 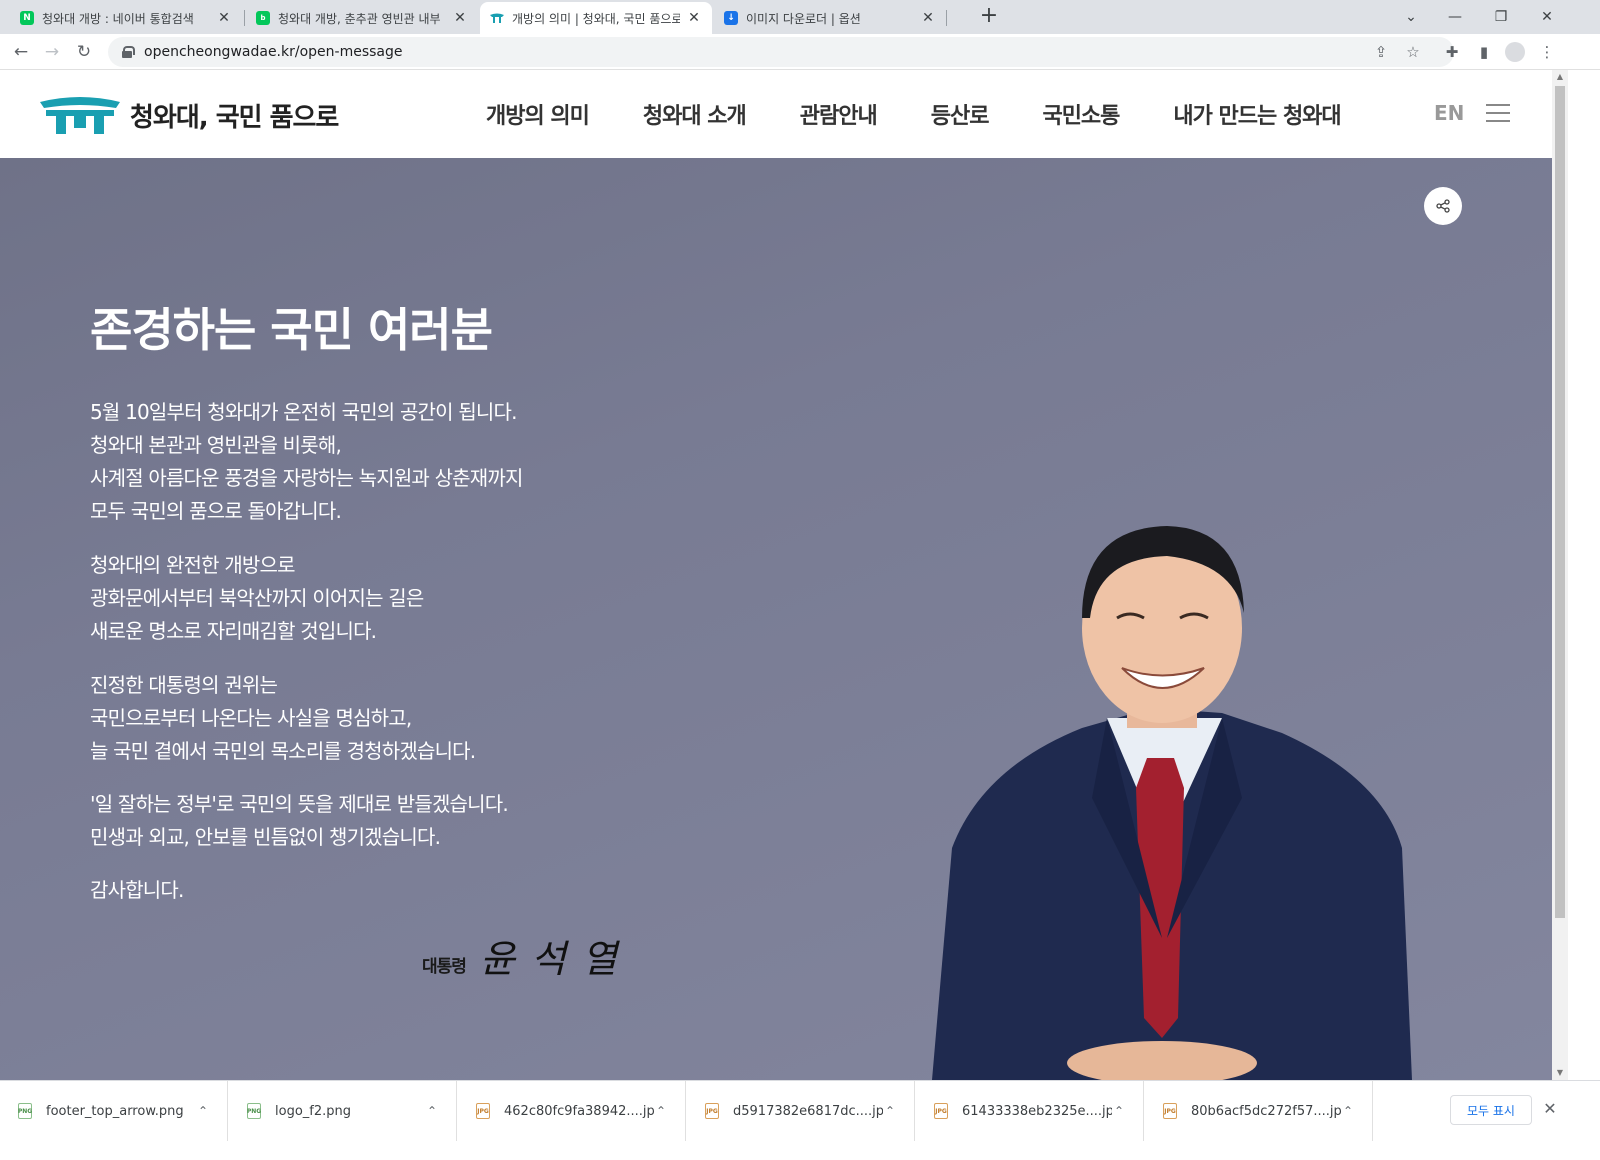 I want to click on share-icon, so click(x=1443, y=206).